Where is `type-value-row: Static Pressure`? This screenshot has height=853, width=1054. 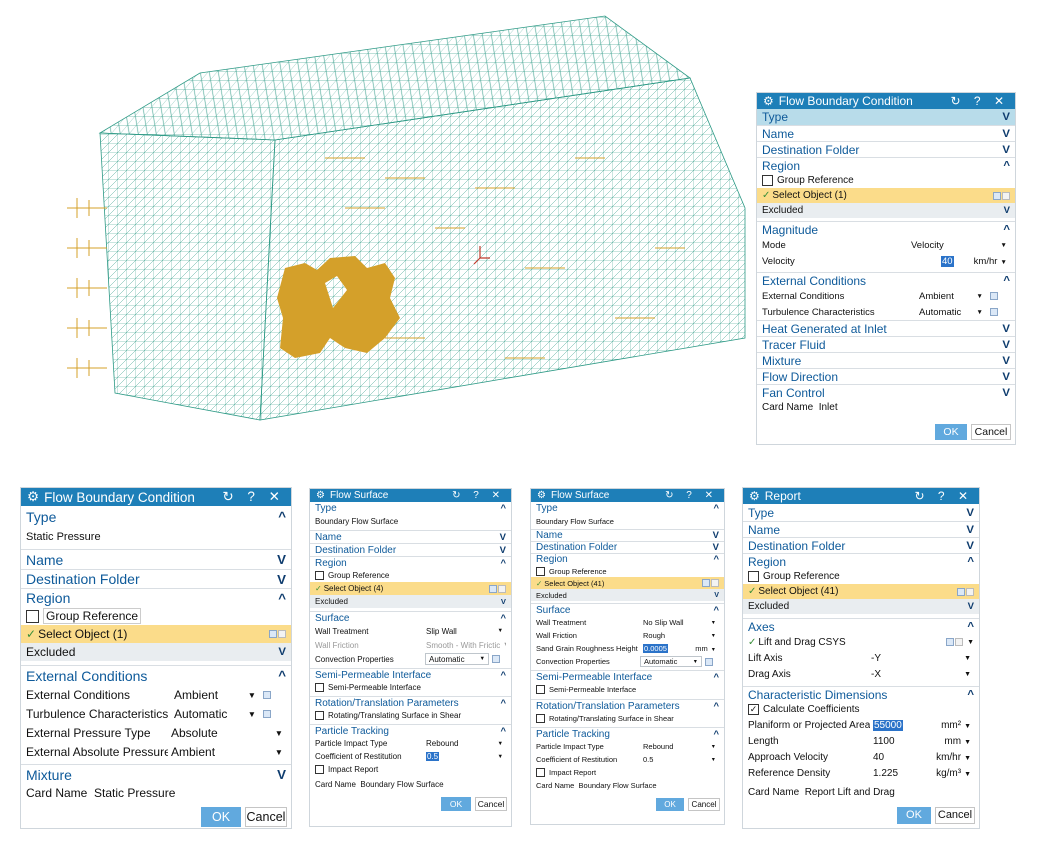 type-value-row: Static Pressure is located at coordinates (156, 536).